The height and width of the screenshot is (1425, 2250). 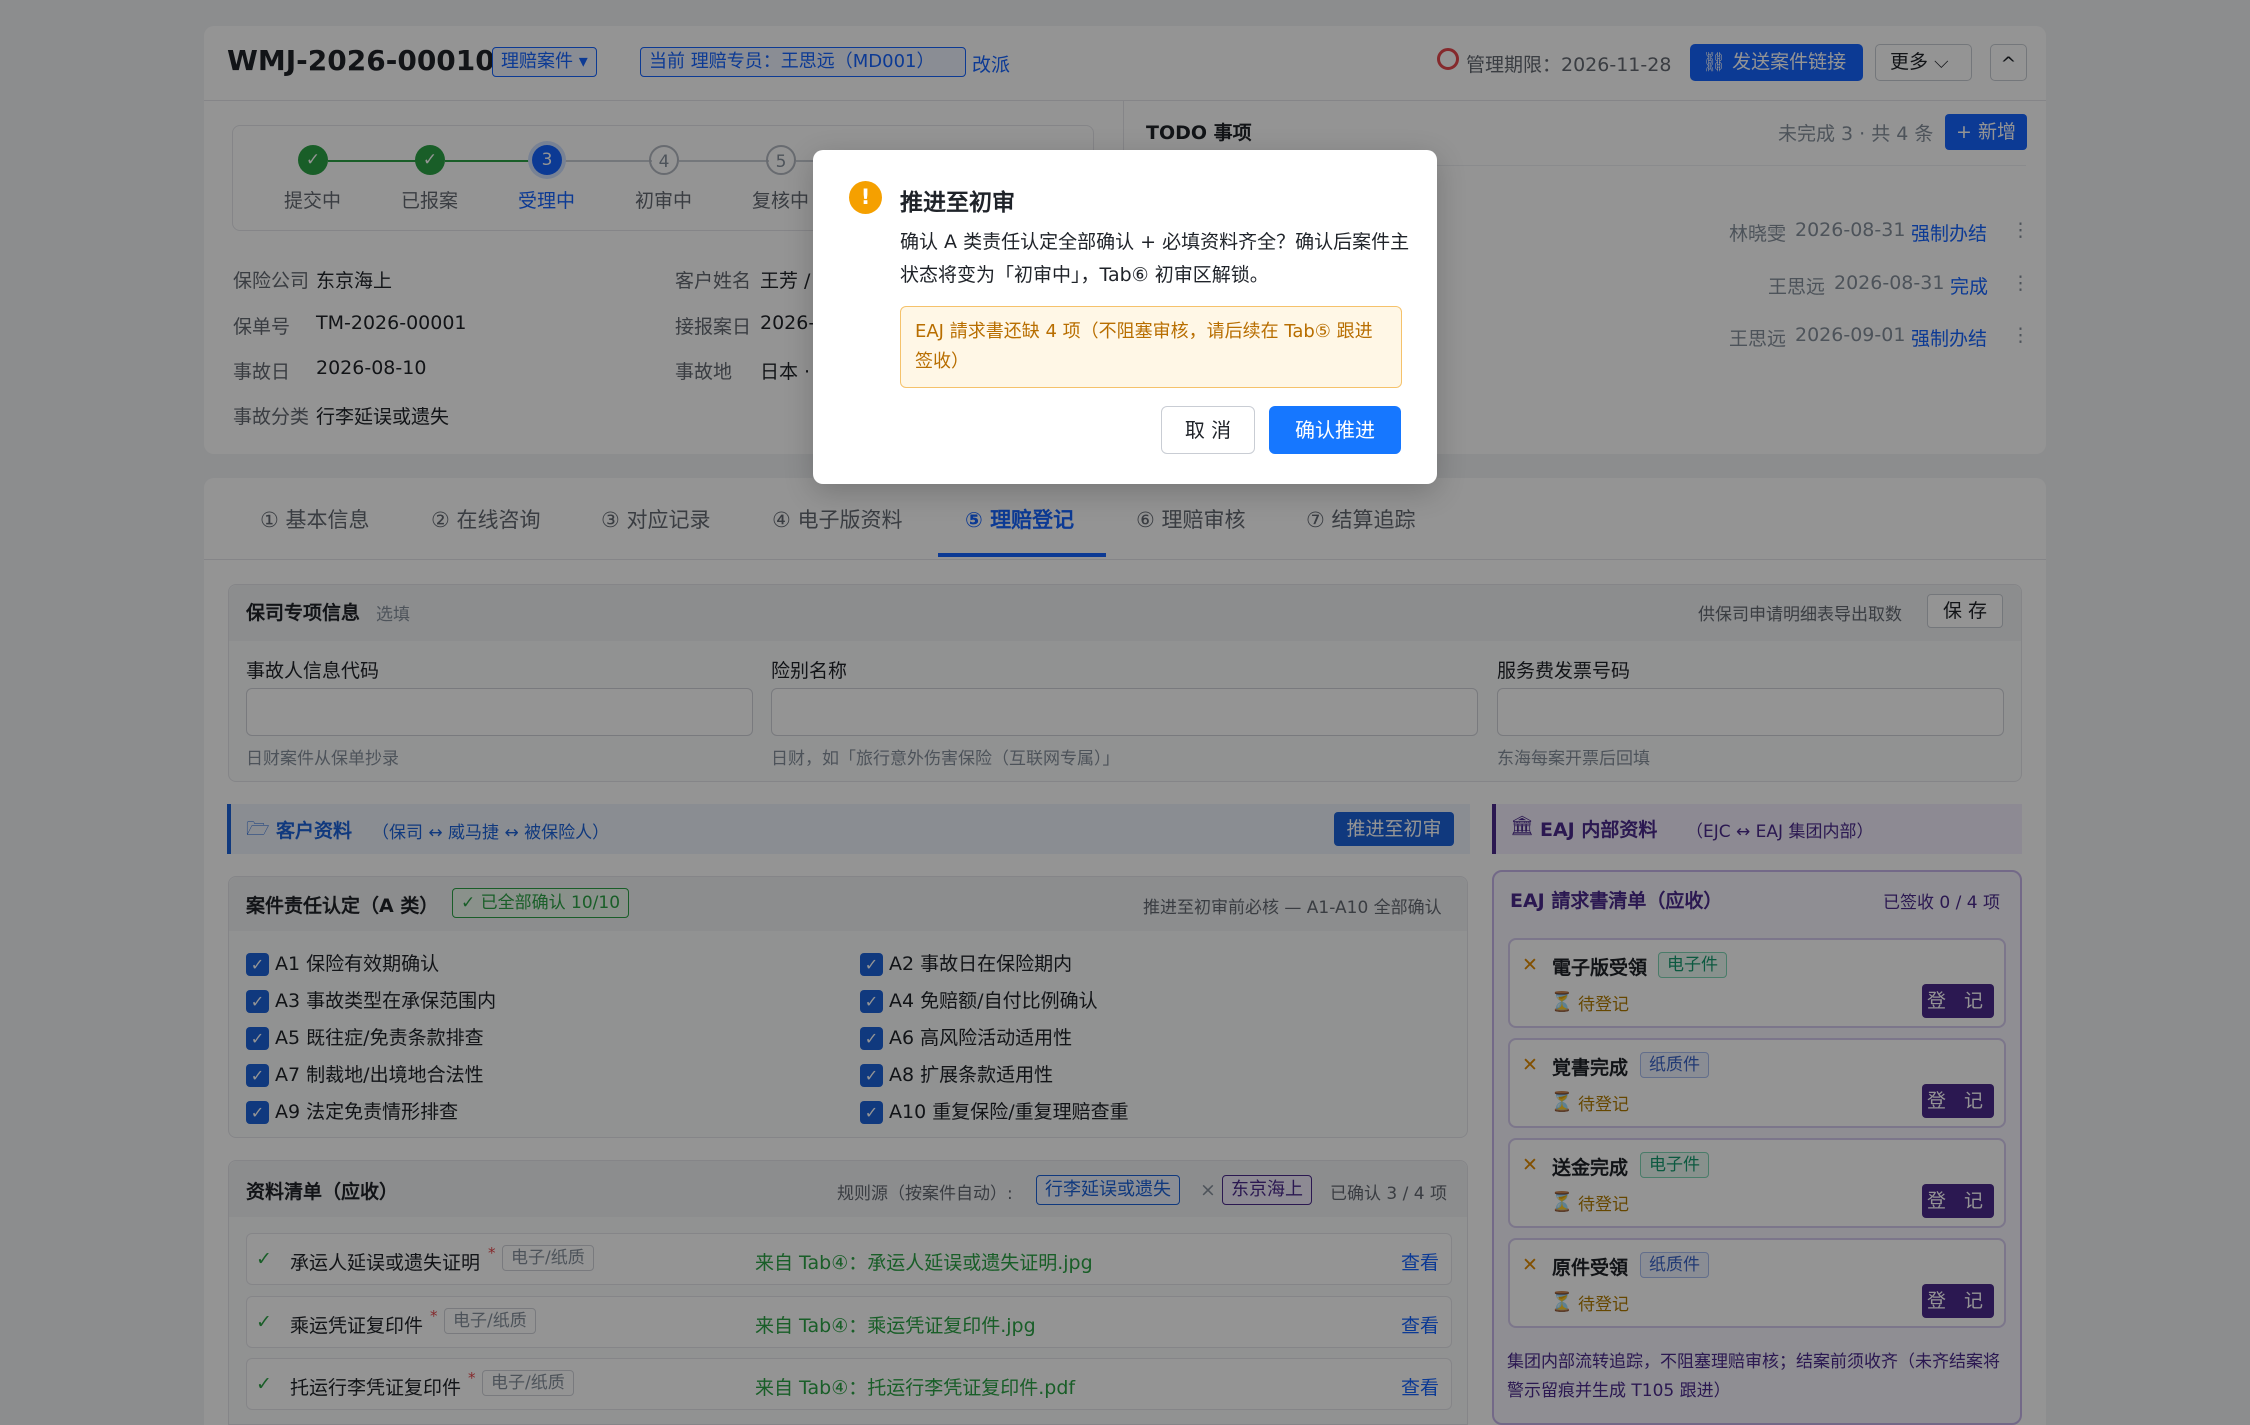 What do you see at coordinates (1335, 430) in the screenshot?
I see `confirm-advance-button: 确认推进` at bounding box center [1335, 430].